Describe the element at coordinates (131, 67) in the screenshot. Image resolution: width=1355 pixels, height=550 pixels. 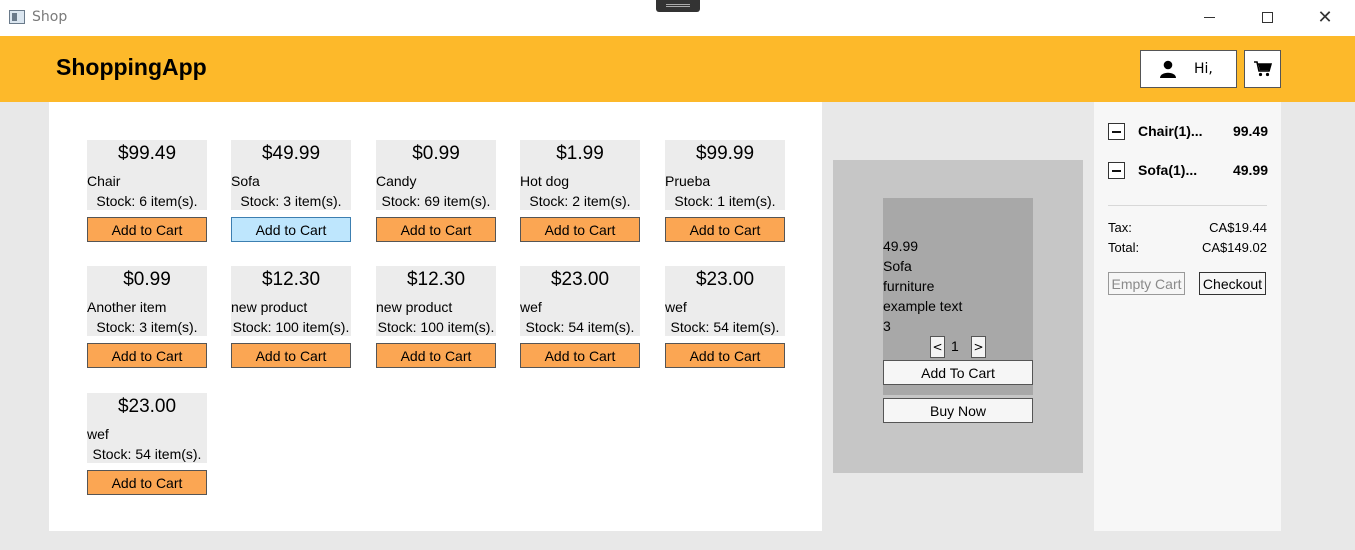
I see `brand-title: ShoppingApp` at that location.